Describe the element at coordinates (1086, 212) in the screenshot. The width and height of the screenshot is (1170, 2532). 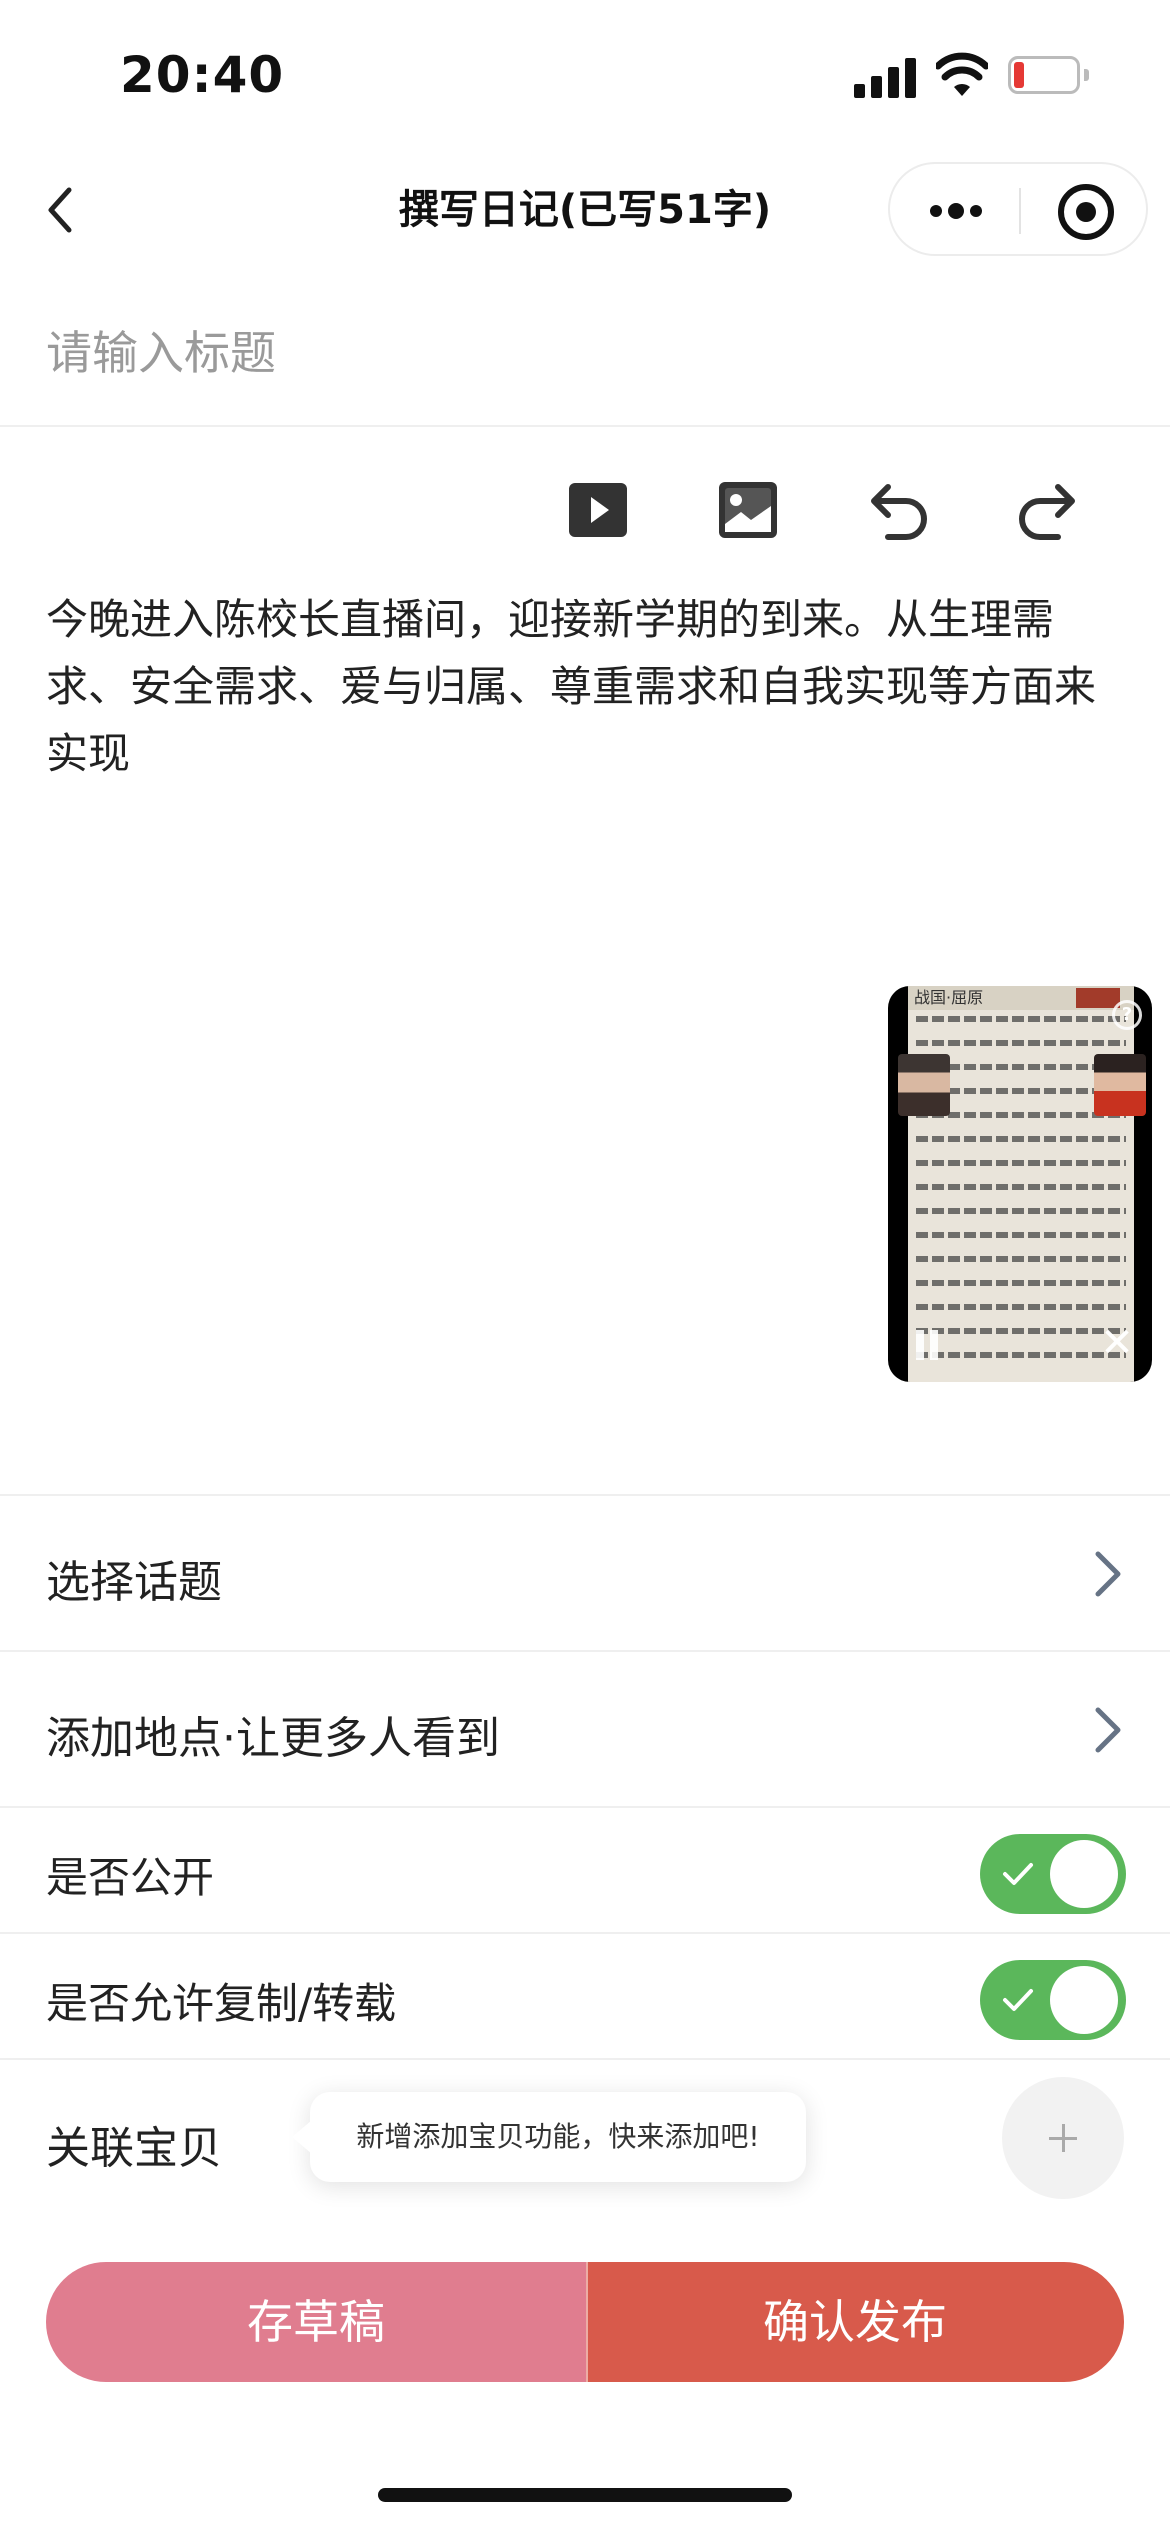
I see `target-circle-icon` at that location.